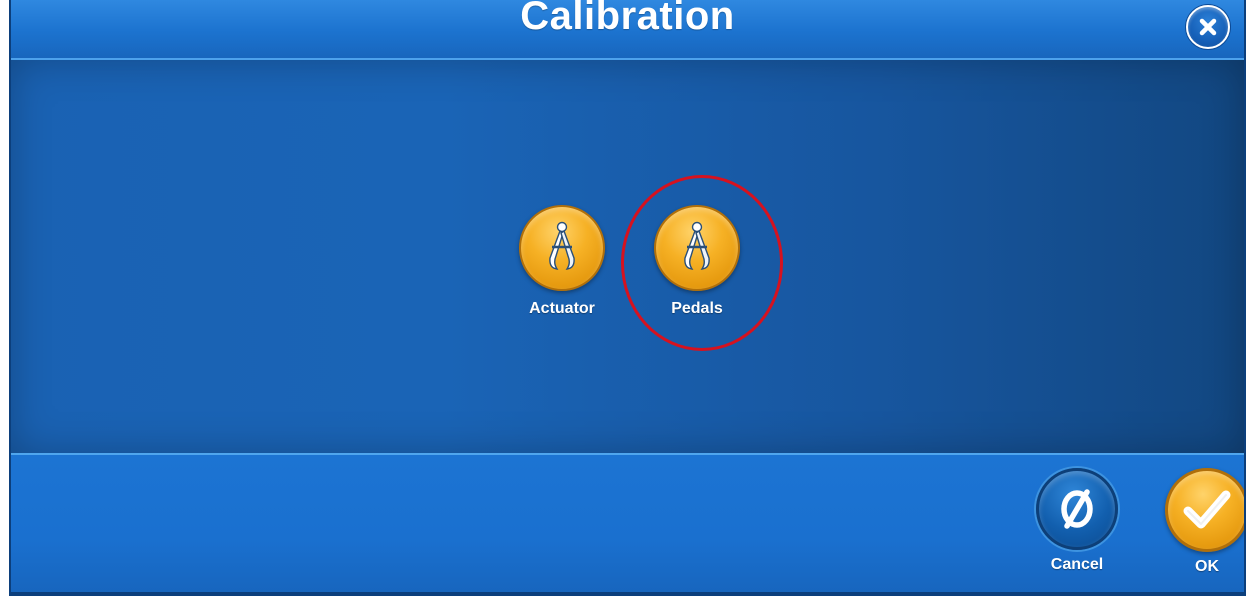 Image resolution: width=1249 pixels, height=596 pixels. I want to click on close-button, so click(1208, 27).